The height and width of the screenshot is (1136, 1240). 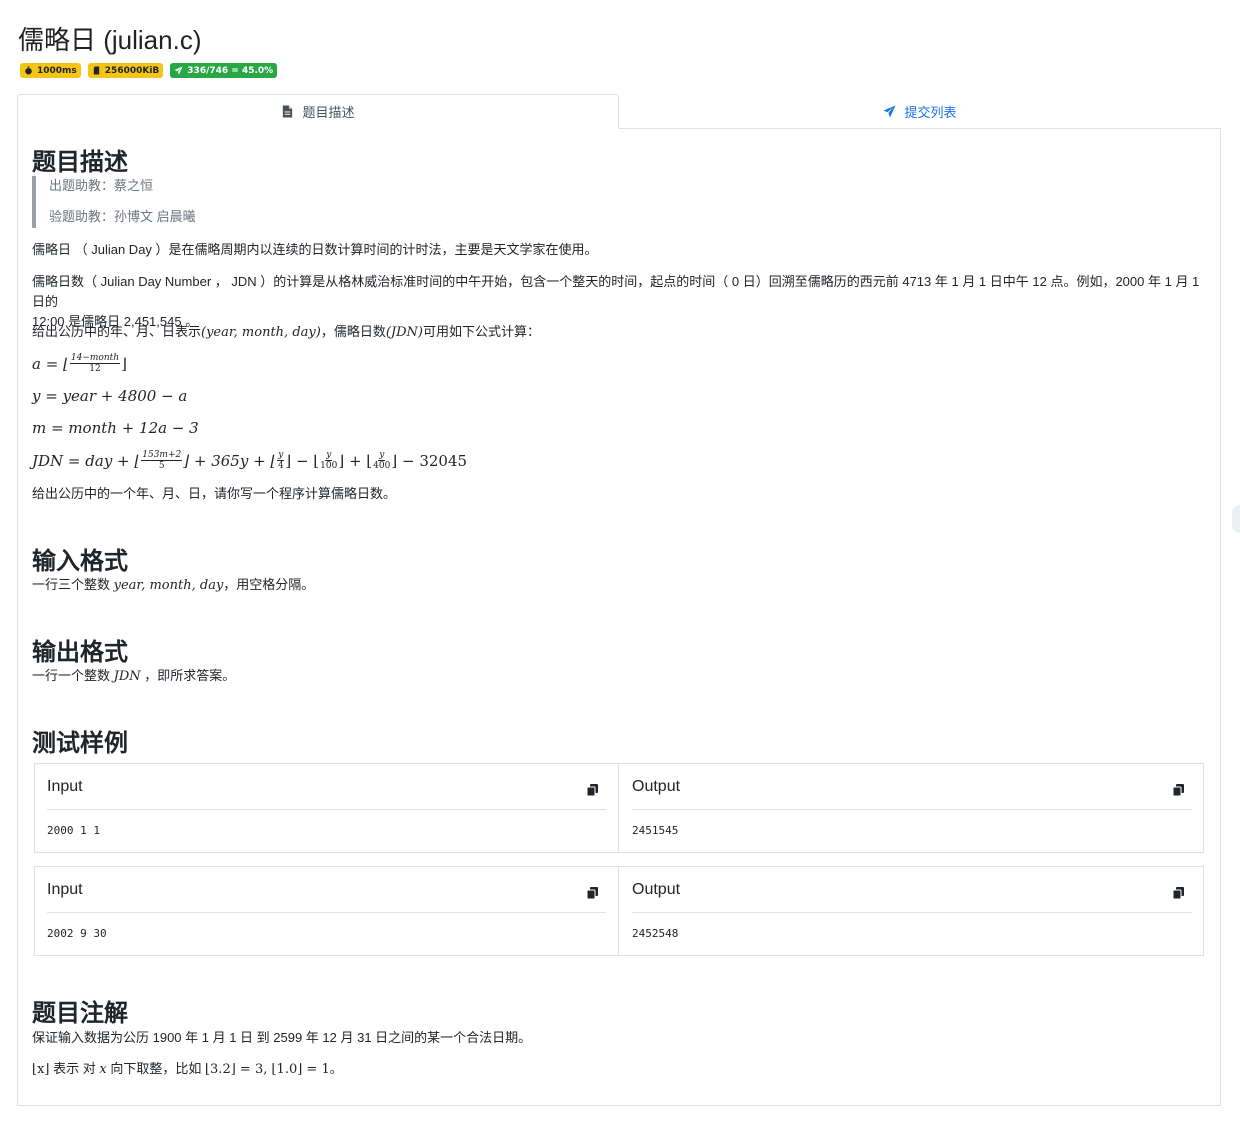 What do you see at coordinates (288, 111) in the screenshot?
I see `file-icon` at bounding box center [288, 111].